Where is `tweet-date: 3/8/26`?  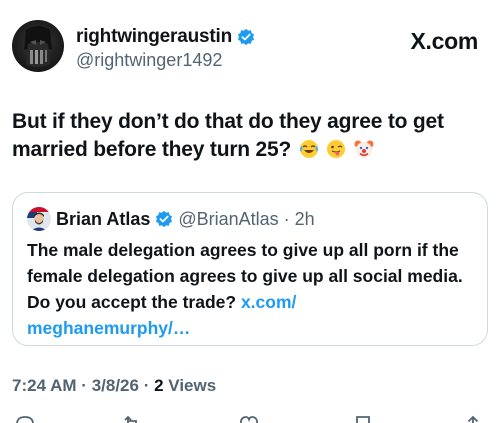
tweet-date: 3/8/26 is located at coordinates (115, 385).